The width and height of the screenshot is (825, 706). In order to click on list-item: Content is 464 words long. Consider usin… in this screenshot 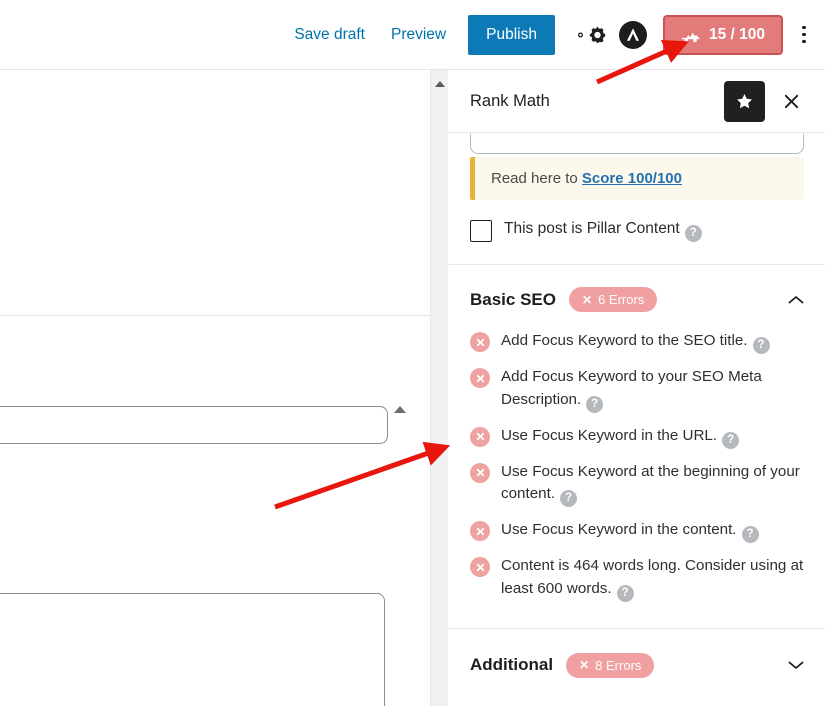, I will do `click(637, 578)`.